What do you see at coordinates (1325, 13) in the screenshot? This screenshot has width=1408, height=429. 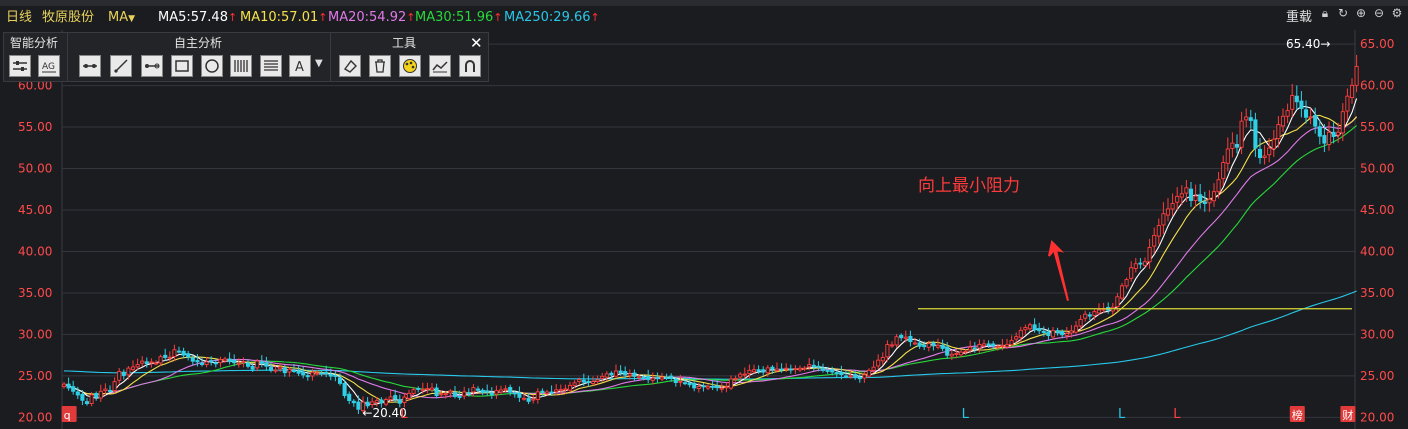 I see `lock-icon: 🔒︎` at bounding box center [1325, 13].